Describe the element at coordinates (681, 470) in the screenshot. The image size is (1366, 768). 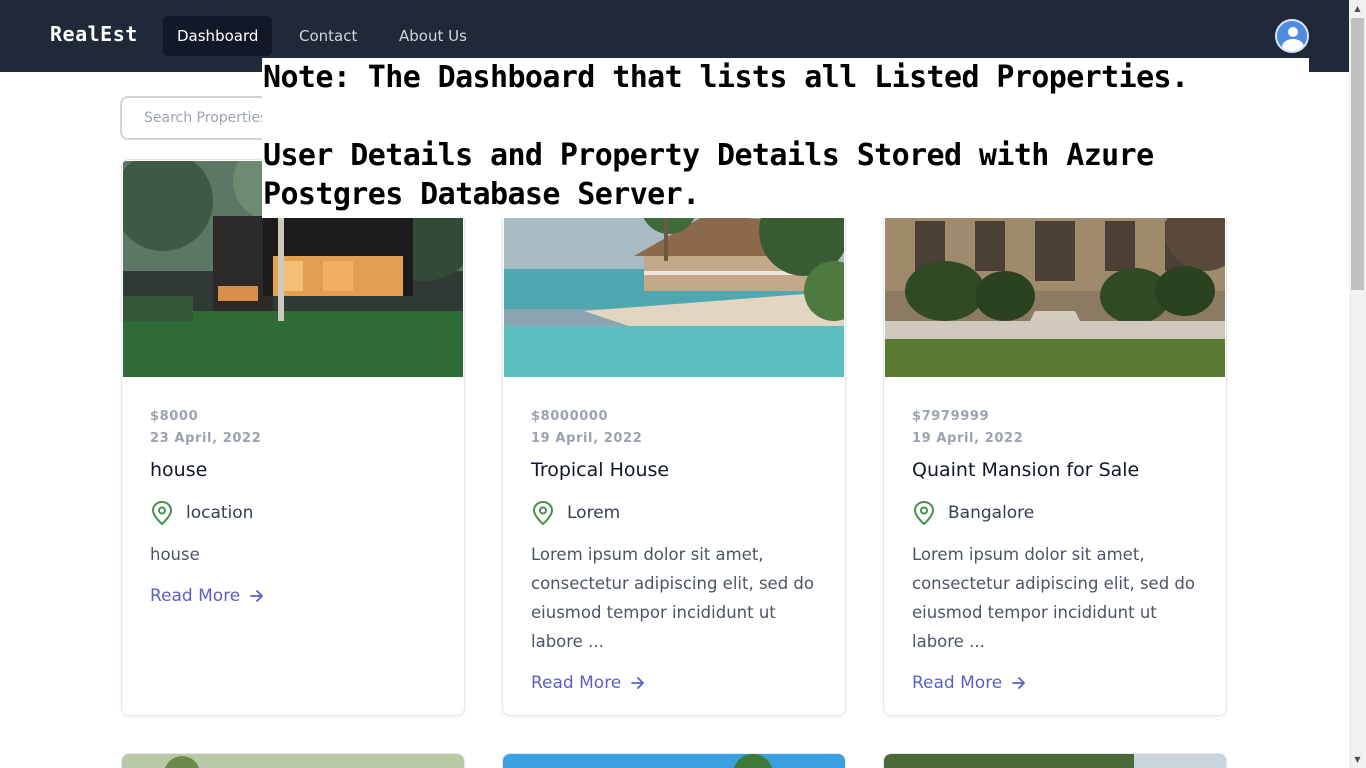
I see `property-title: Tropical House` at that location.